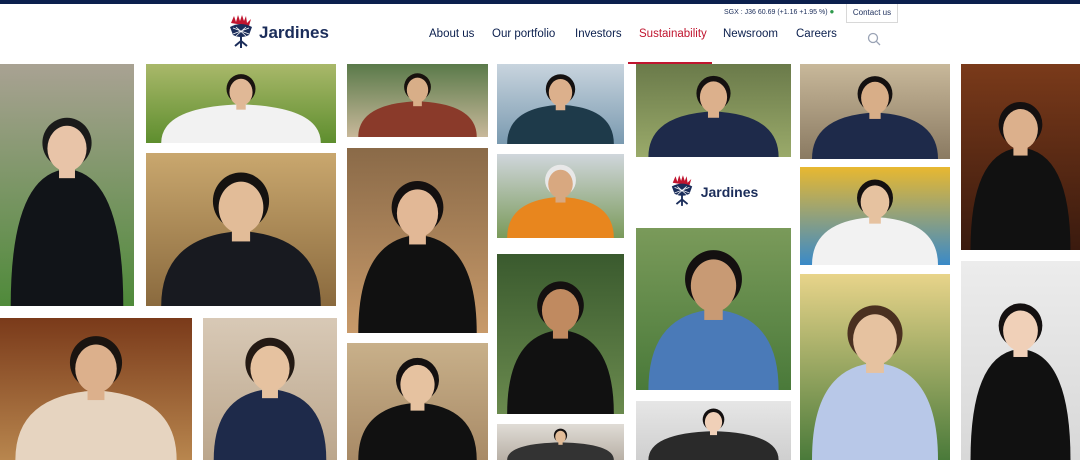 This screenshot has height=460, width=1080. I want to click on jardines-logo: Jardines, so click(278, 33).